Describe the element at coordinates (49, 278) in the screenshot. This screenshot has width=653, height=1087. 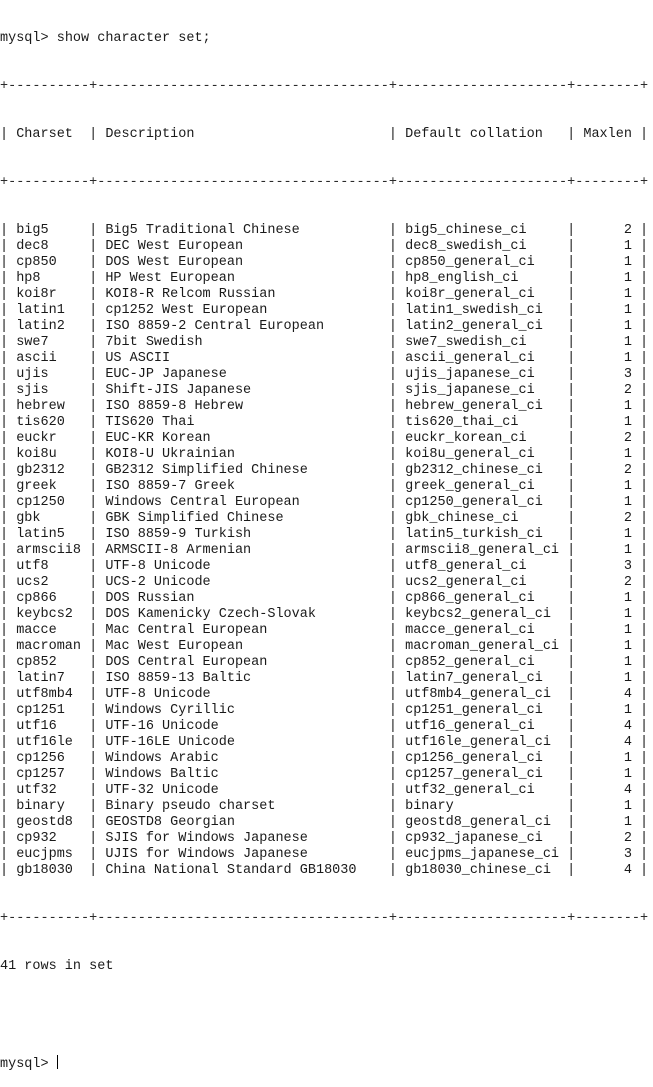
I see `cell-charset: hp8` at that location.